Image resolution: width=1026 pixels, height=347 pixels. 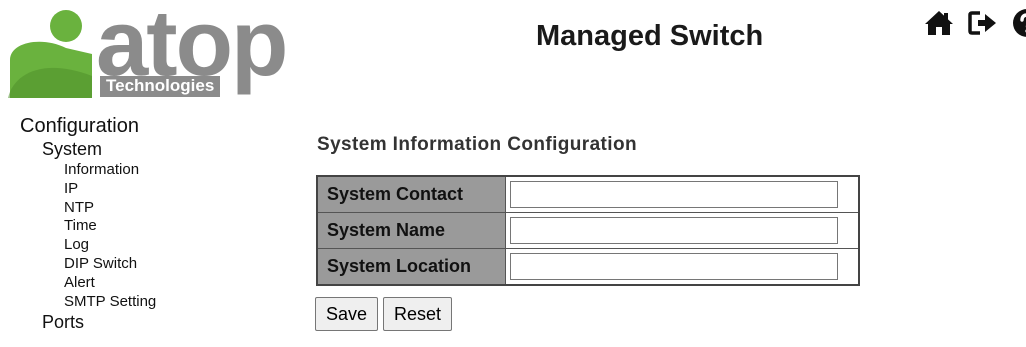 I want to click on top-icon-bar, so click(x=975, y=23).